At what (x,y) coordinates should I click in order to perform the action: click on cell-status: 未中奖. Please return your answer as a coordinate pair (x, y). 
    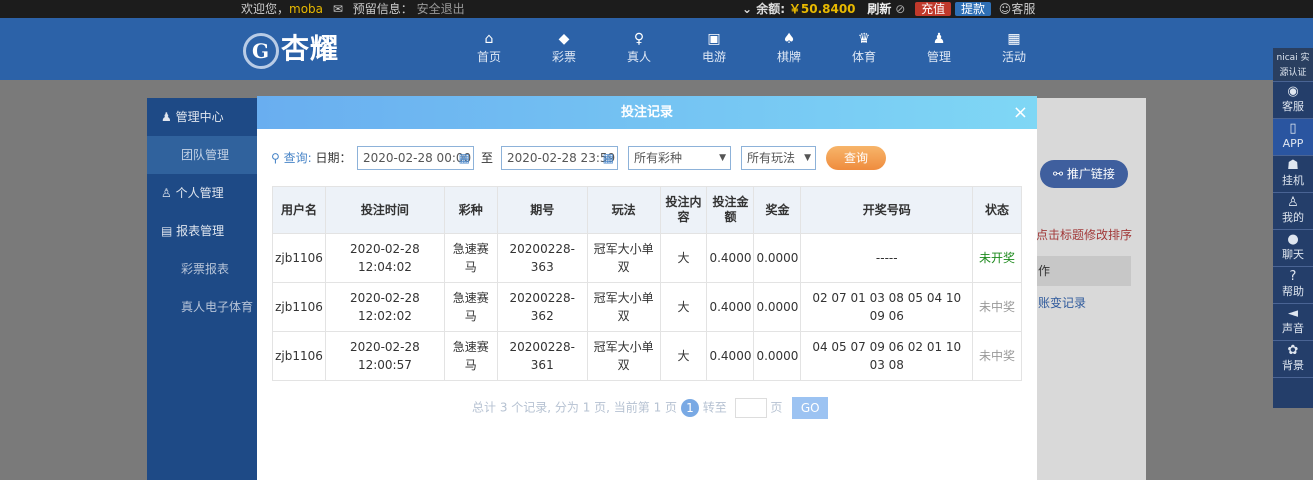
    Looking at the image, I should click on (997, 356).